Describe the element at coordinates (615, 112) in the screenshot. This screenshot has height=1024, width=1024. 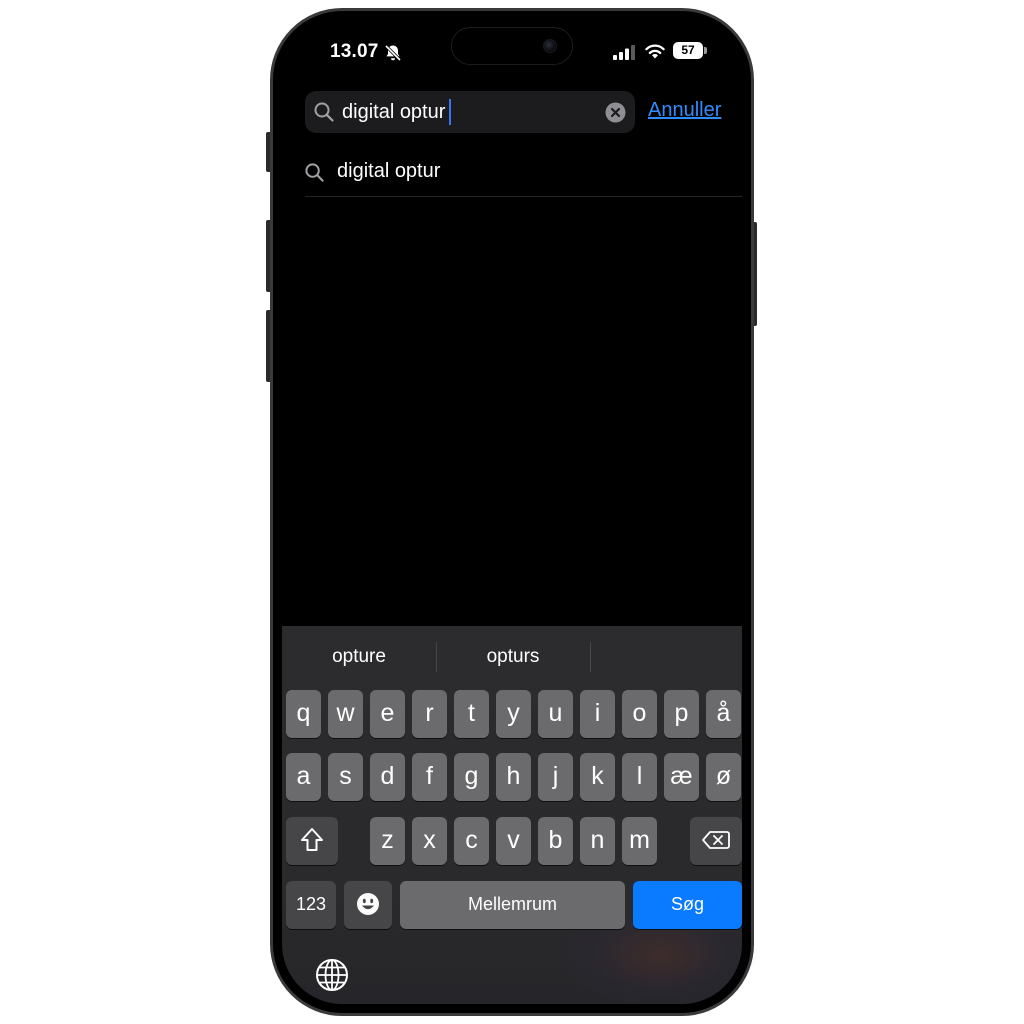
I see `xmark-circle-icon` at that location.